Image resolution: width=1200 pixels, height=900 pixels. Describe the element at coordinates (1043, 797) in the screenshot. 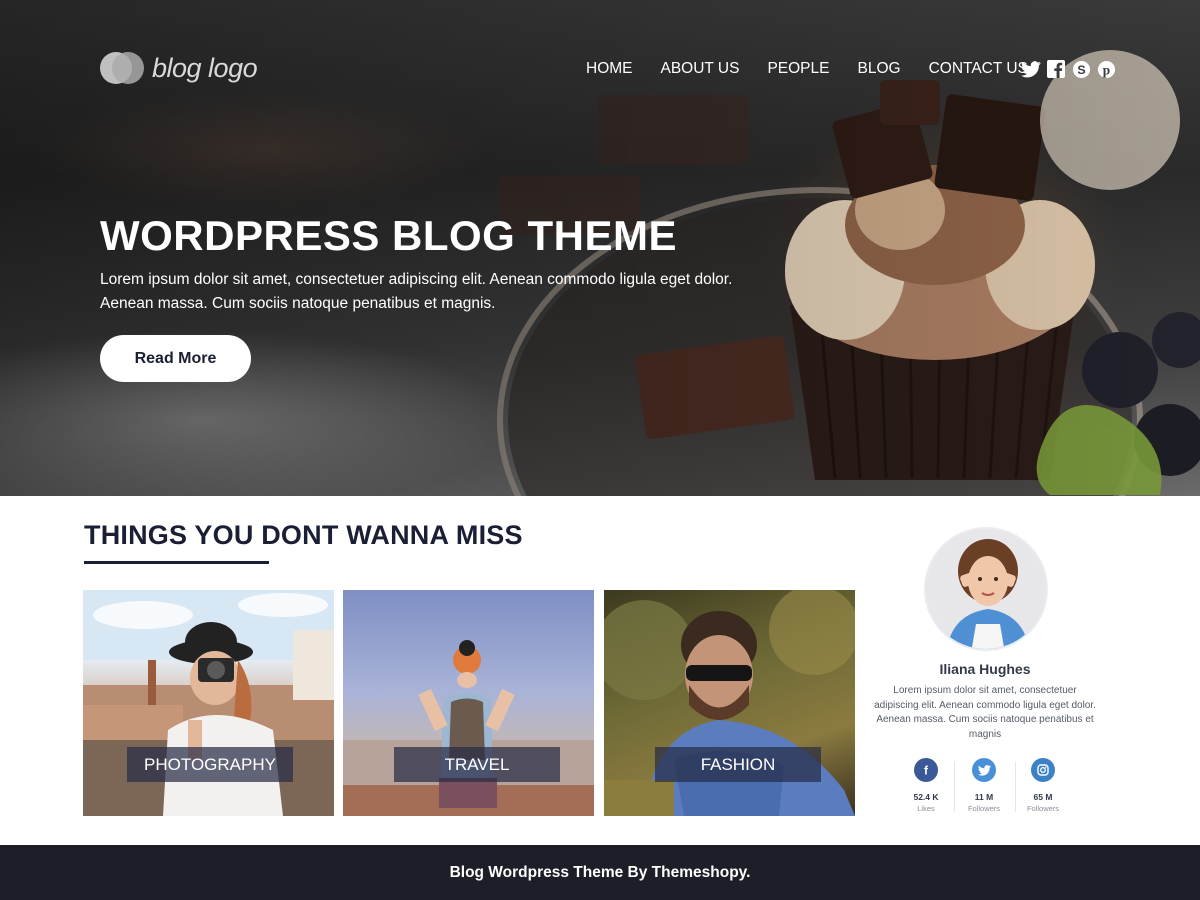

I see `stat-value: 65 M` at that location.